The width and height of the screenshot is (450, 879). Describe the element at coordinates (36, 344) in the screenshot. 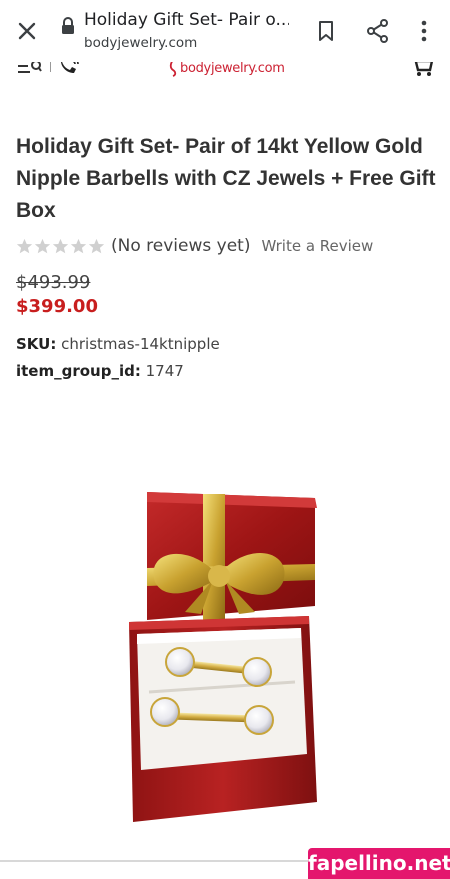

I see `sku-label: SKU:` at that location.